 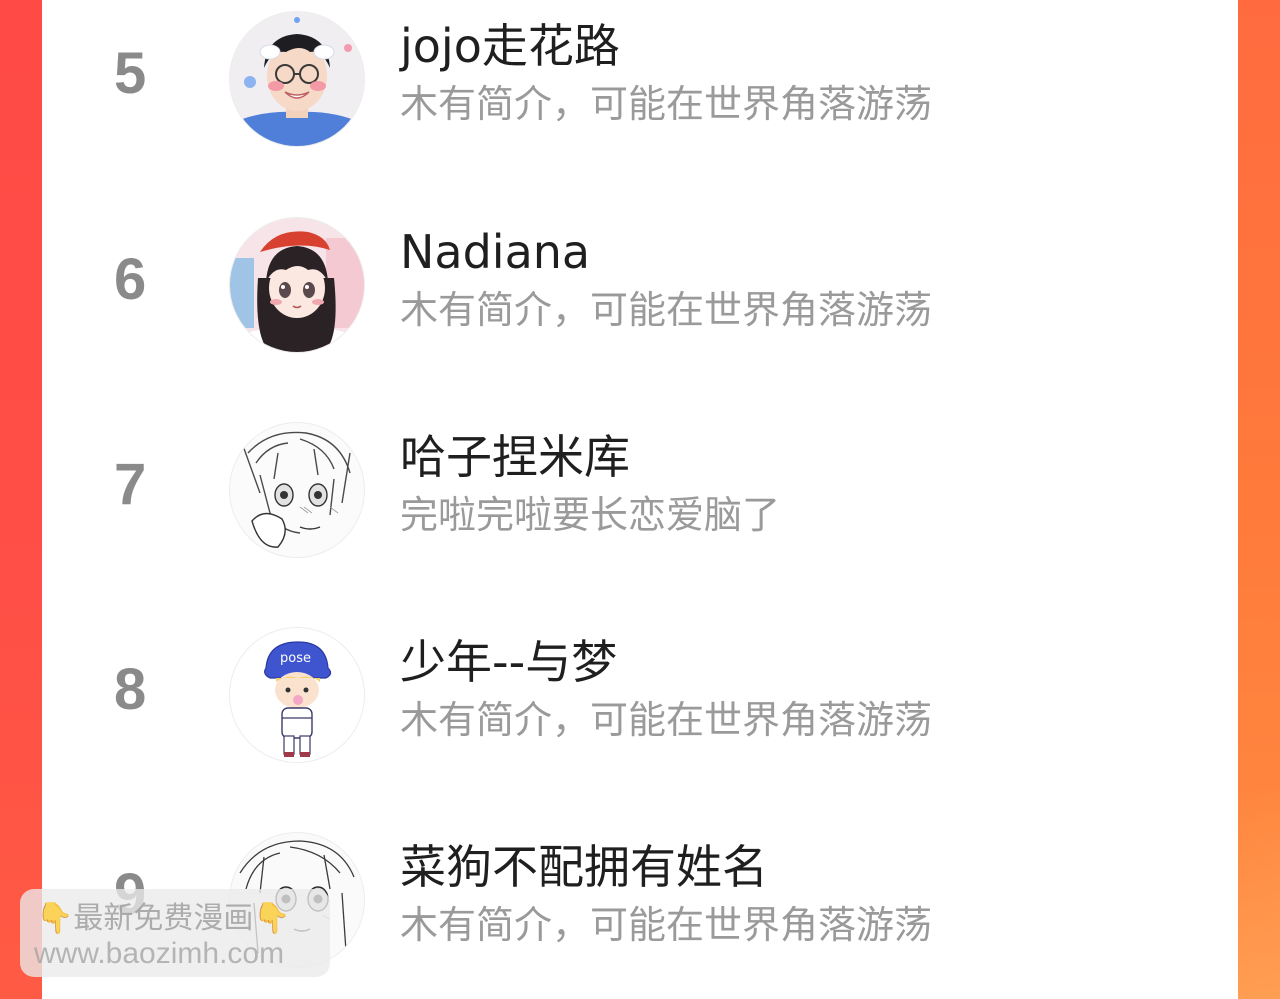 I want to click on rank-number: 8, so click(x=130, y=689).